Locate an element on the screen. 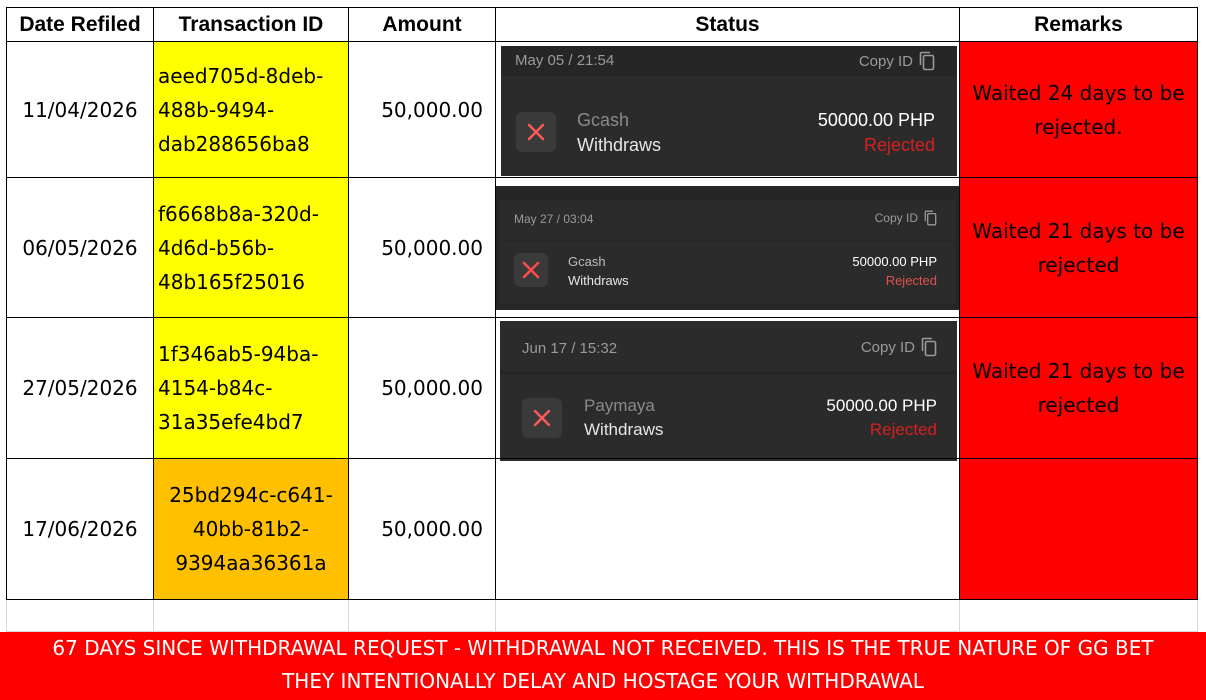 Image resolution: width=1206 pixels, height=700 pixels. transaction-id-line: dab288656ba8 is located at coordinates (234, 143).